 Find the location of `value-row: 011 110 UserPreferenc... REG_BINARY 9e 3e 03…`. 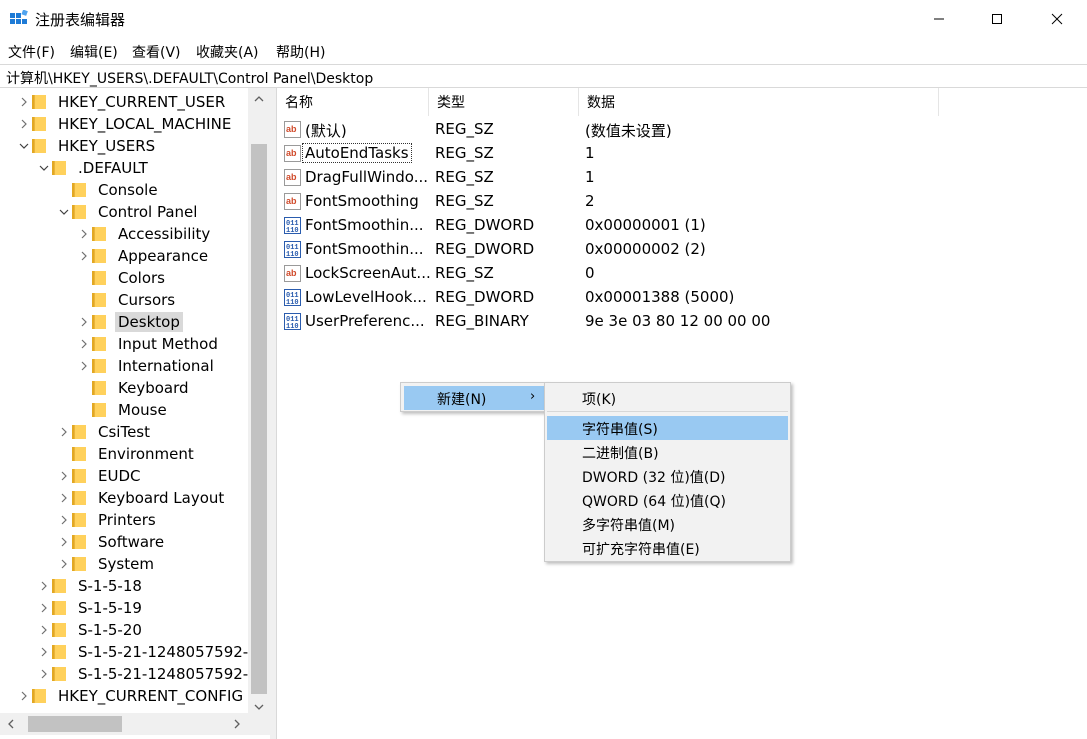

value-row: 011 110 UserPreferenc... REG_BINARY 9e 3e 03… is located at coordinates (627, 321).